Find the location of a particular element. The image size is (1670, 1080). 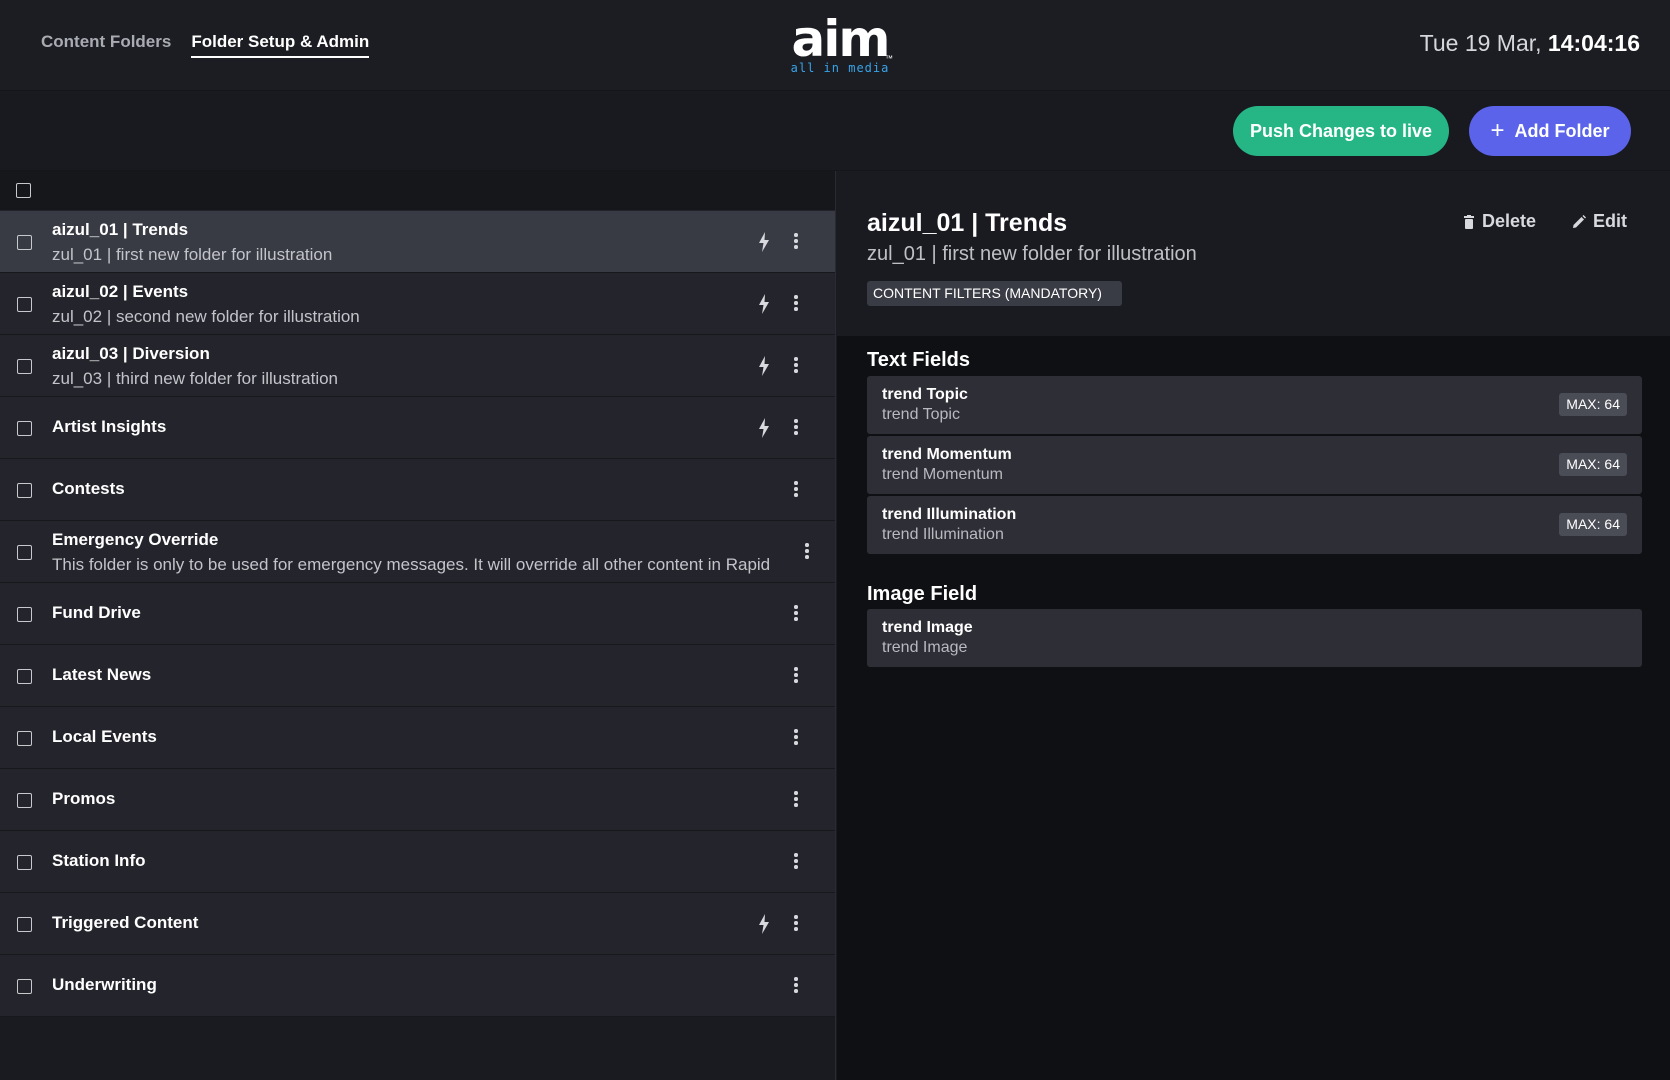

clock-date: Tue 19 Mar, is located at coordinates (1480, 43).